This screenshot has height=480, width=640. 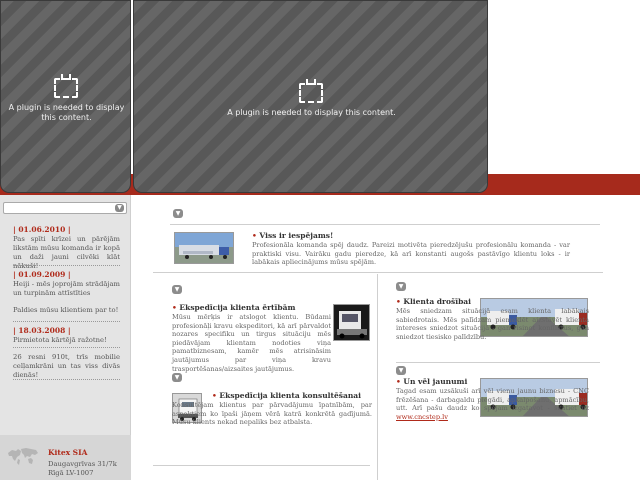 I want to click on article-title-text: Un vēl jaunumi, so click(x=435, y=381).